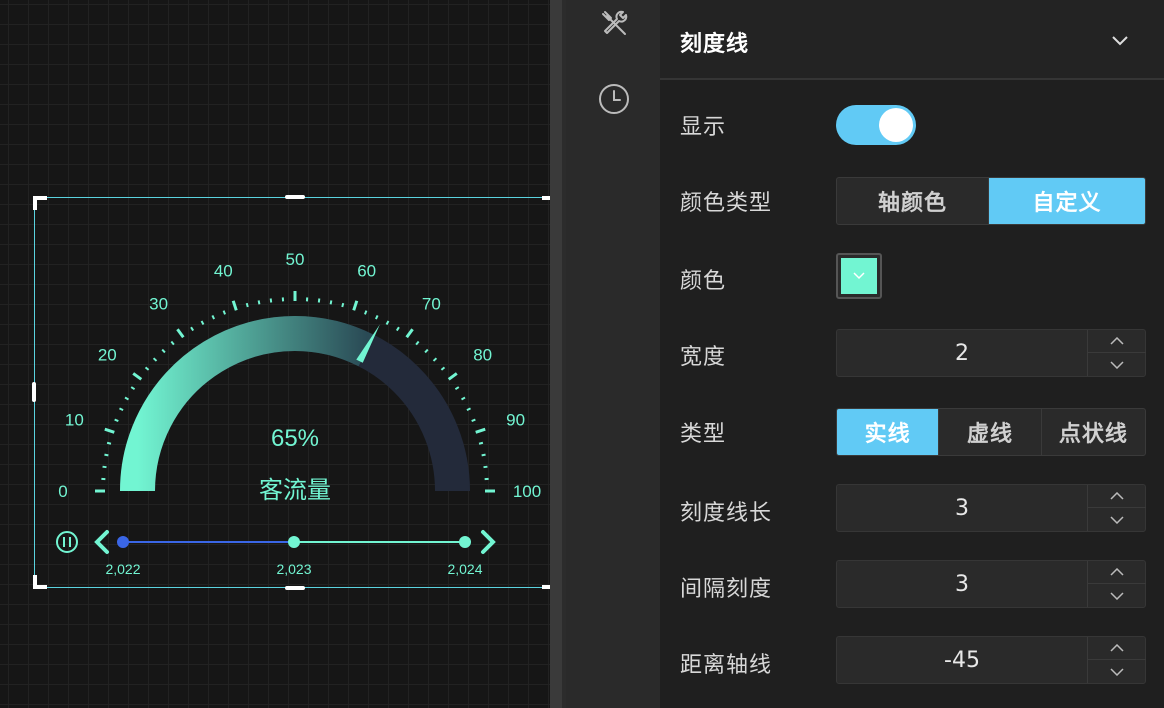 The image size is (1164, 708). I want to click on color-label: 颜色, so click(703, 281).